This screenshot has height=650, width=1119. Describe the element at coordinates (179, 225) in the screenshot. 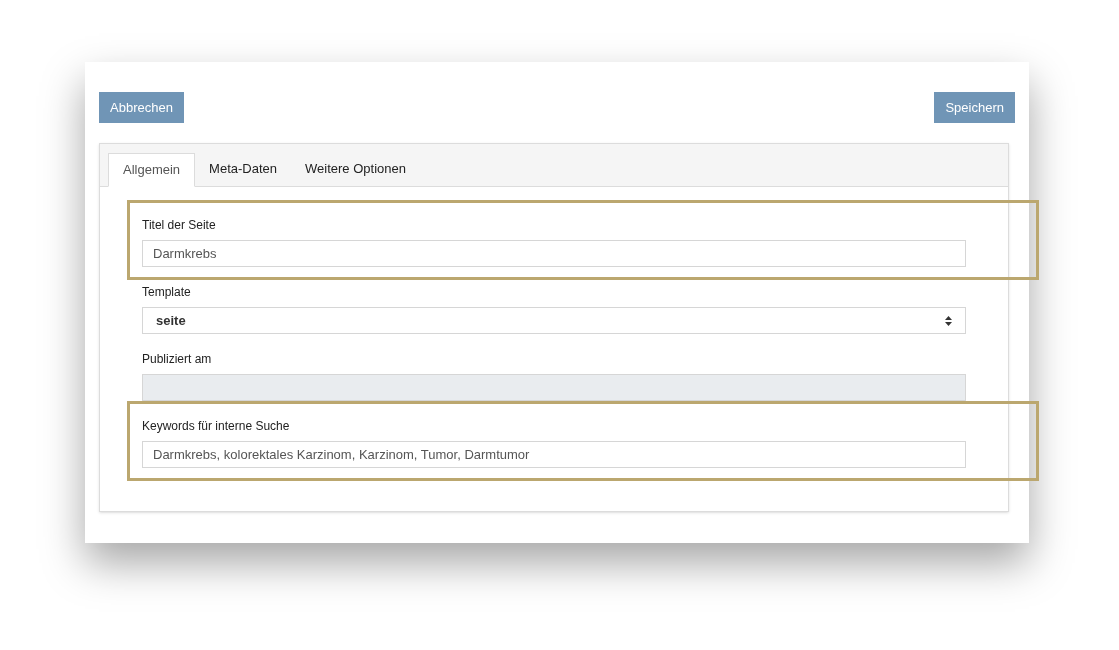

I see `field-label: Titel der Seite` at that location.